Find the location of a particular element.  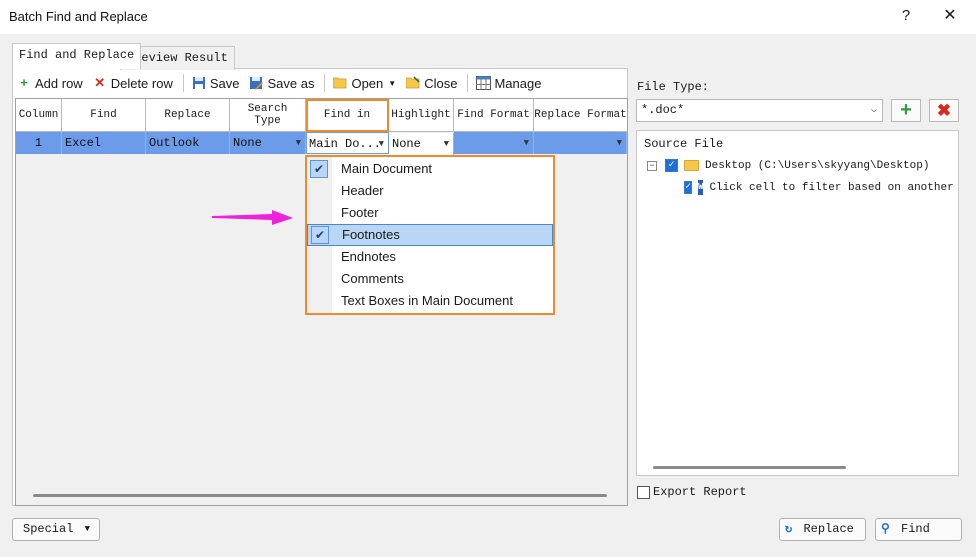

dropdown-item-label: Footer is located at coordinates (360, 212).